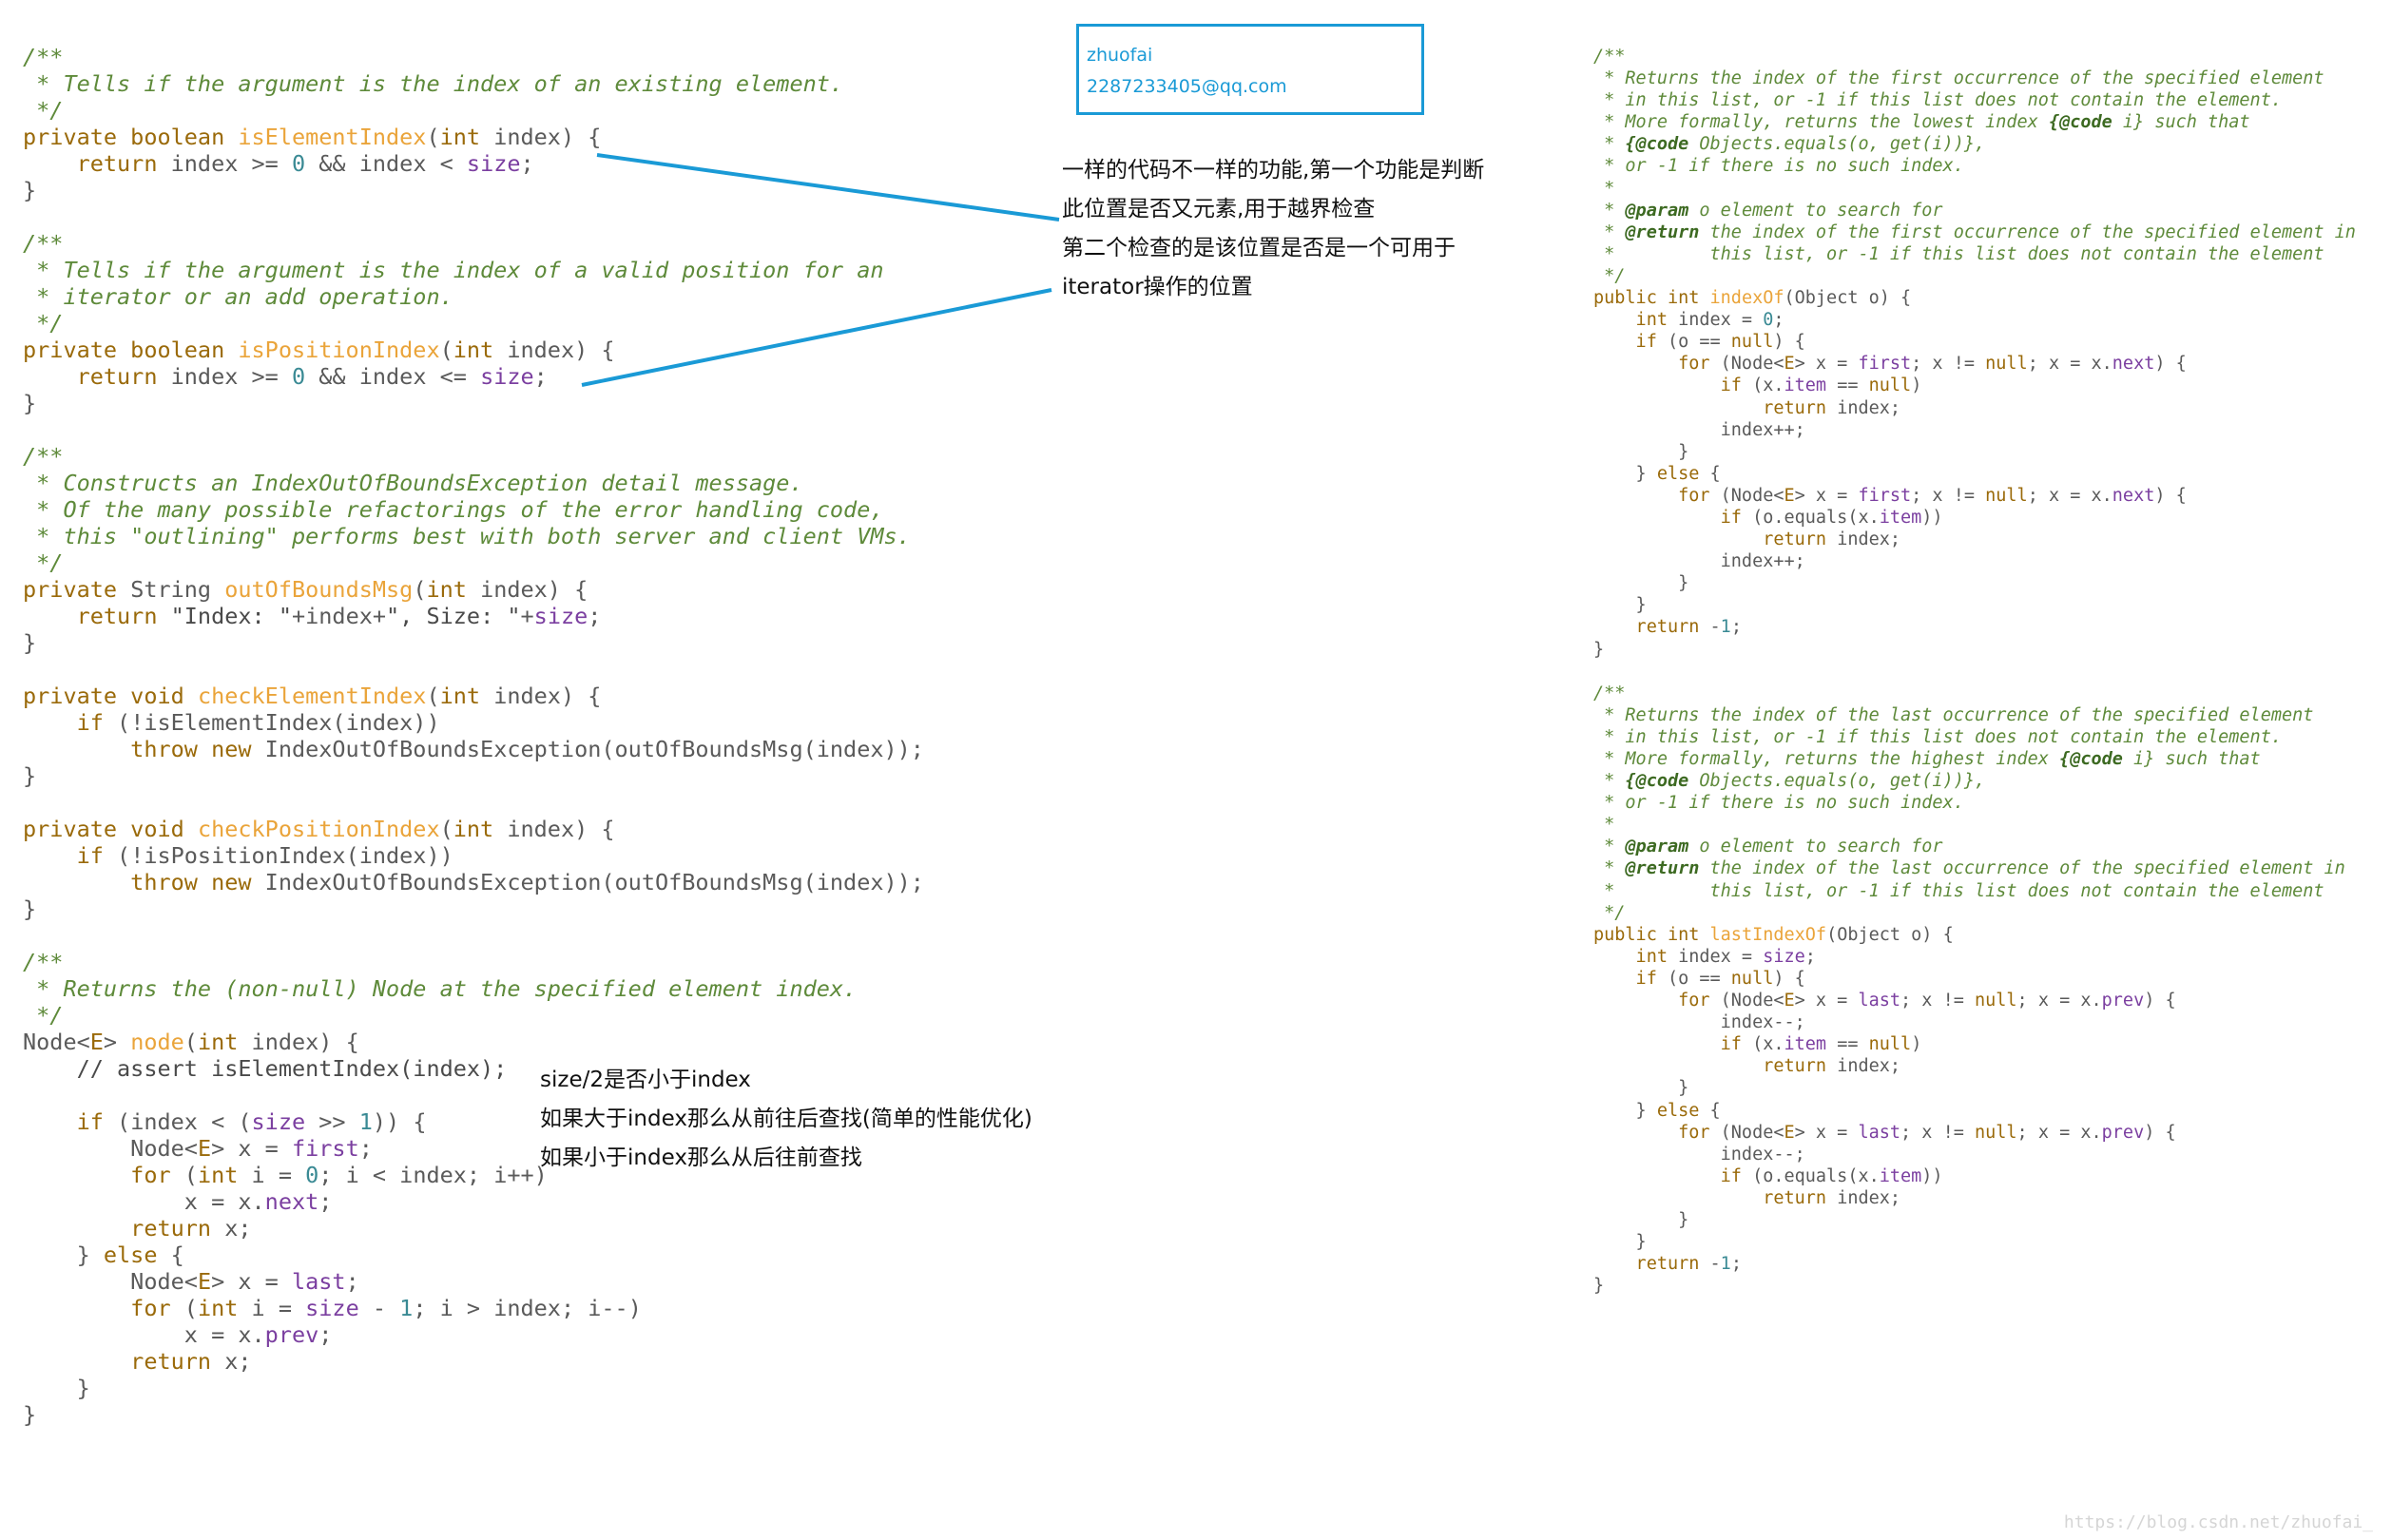 This screenshot has height=1540, width=2392. What do you see at coordinates (1974, 518) in the screenshot?
I see `code-line: if (o.equals(x.item))` at bounding box center [1974, 518].